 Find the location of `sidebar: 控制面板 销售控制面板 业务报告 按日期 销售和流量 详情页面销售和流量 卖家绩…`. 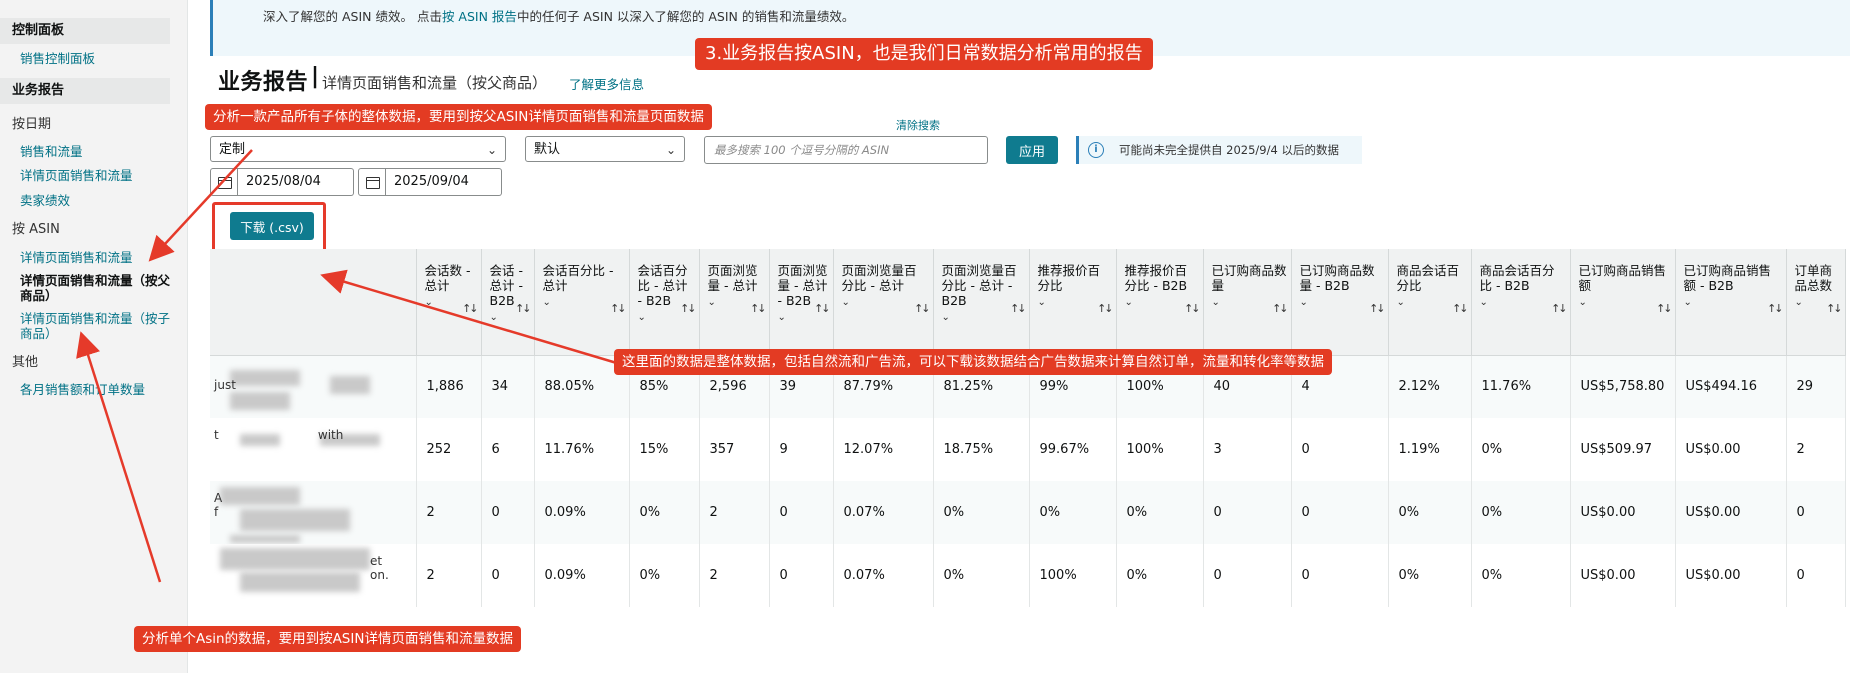

sidebar: 控制面板 销售控制面板 业务报告 按日期 销售和流量 详情页面销售和流量 卖家绩… is located at coordinates (94, 336).